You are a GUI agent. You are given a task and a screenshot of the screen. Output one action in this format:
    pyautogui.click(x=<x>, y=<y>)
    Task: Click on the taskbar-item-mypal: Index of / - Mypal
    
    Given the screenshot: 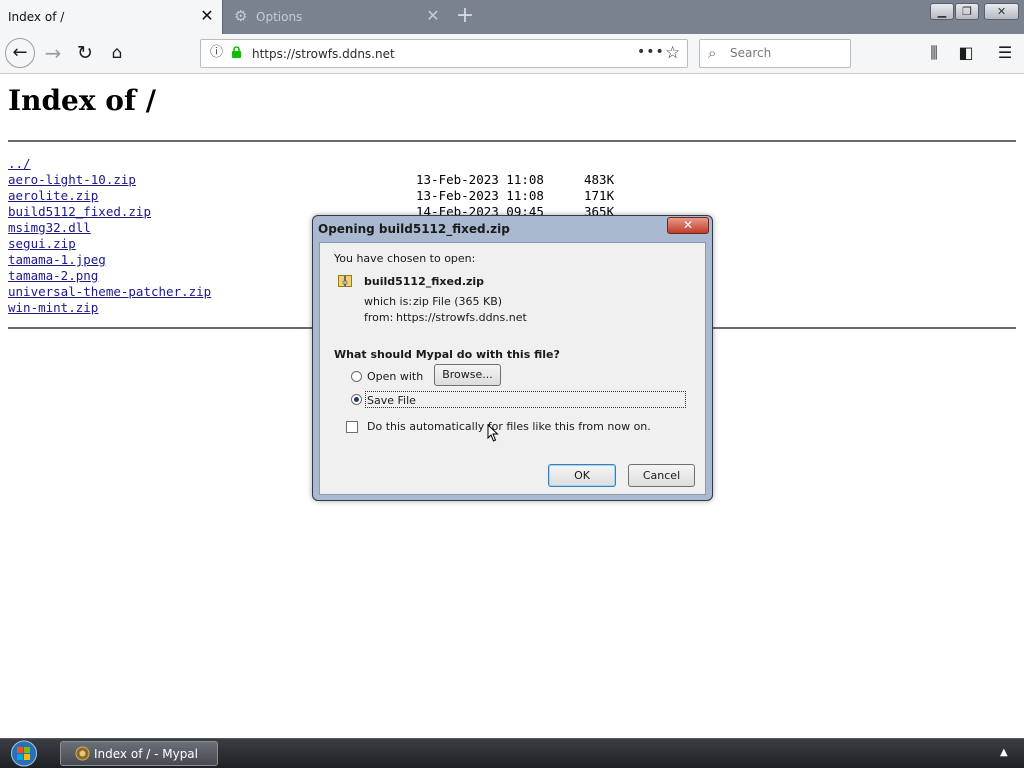 What is the action you would take?
    pyautogui.click(x=139, y=753)
    